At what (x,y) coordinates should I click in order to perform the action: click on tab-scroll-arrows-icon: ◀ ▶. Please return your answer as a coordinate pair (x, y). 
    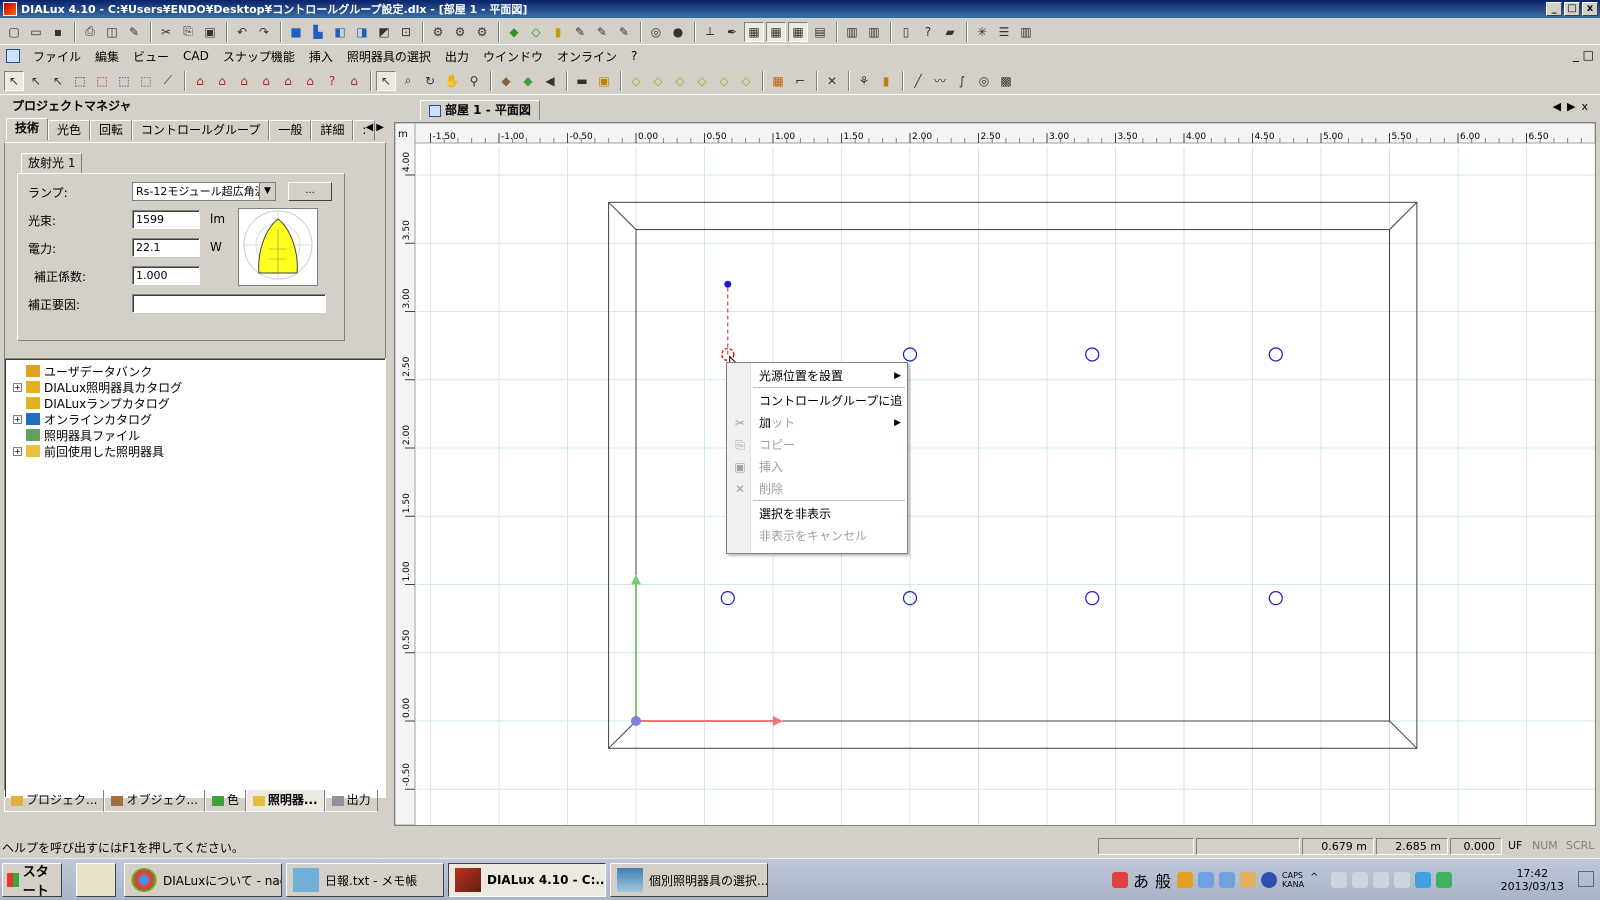
    Looking at the image, I should click on (374, 127).